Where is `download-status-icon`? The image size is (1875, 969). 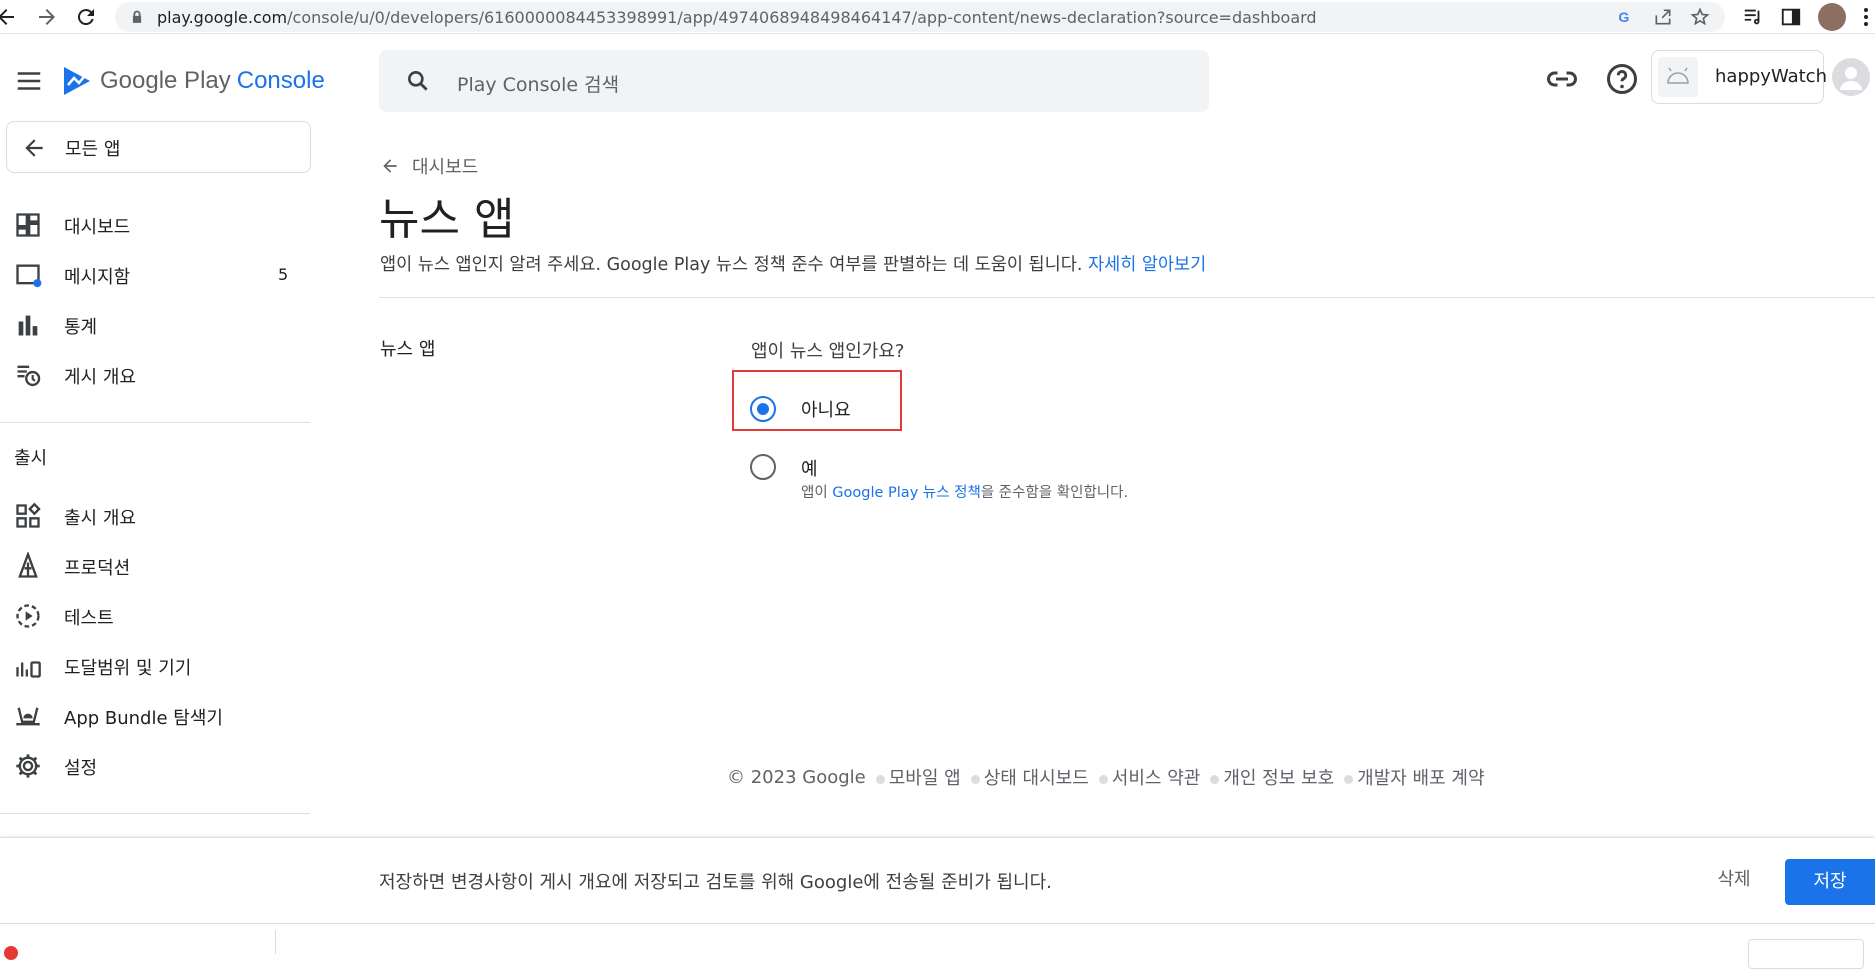
download-status-icon is located at coordinates (11, 953).